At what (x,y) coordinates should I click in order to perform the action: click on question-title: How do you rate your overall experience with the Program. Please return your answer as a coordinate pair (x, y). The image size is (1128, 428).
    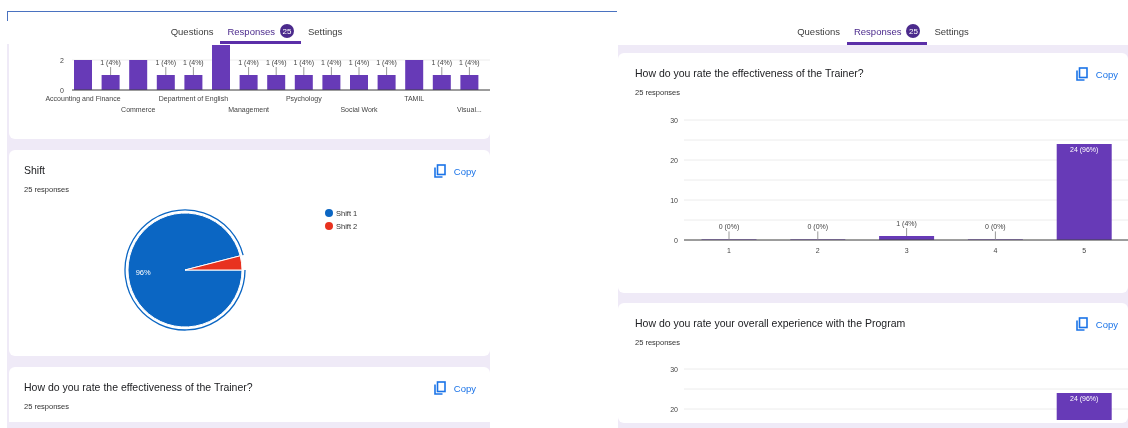
    Looking at the image, I should click on (770, 323).